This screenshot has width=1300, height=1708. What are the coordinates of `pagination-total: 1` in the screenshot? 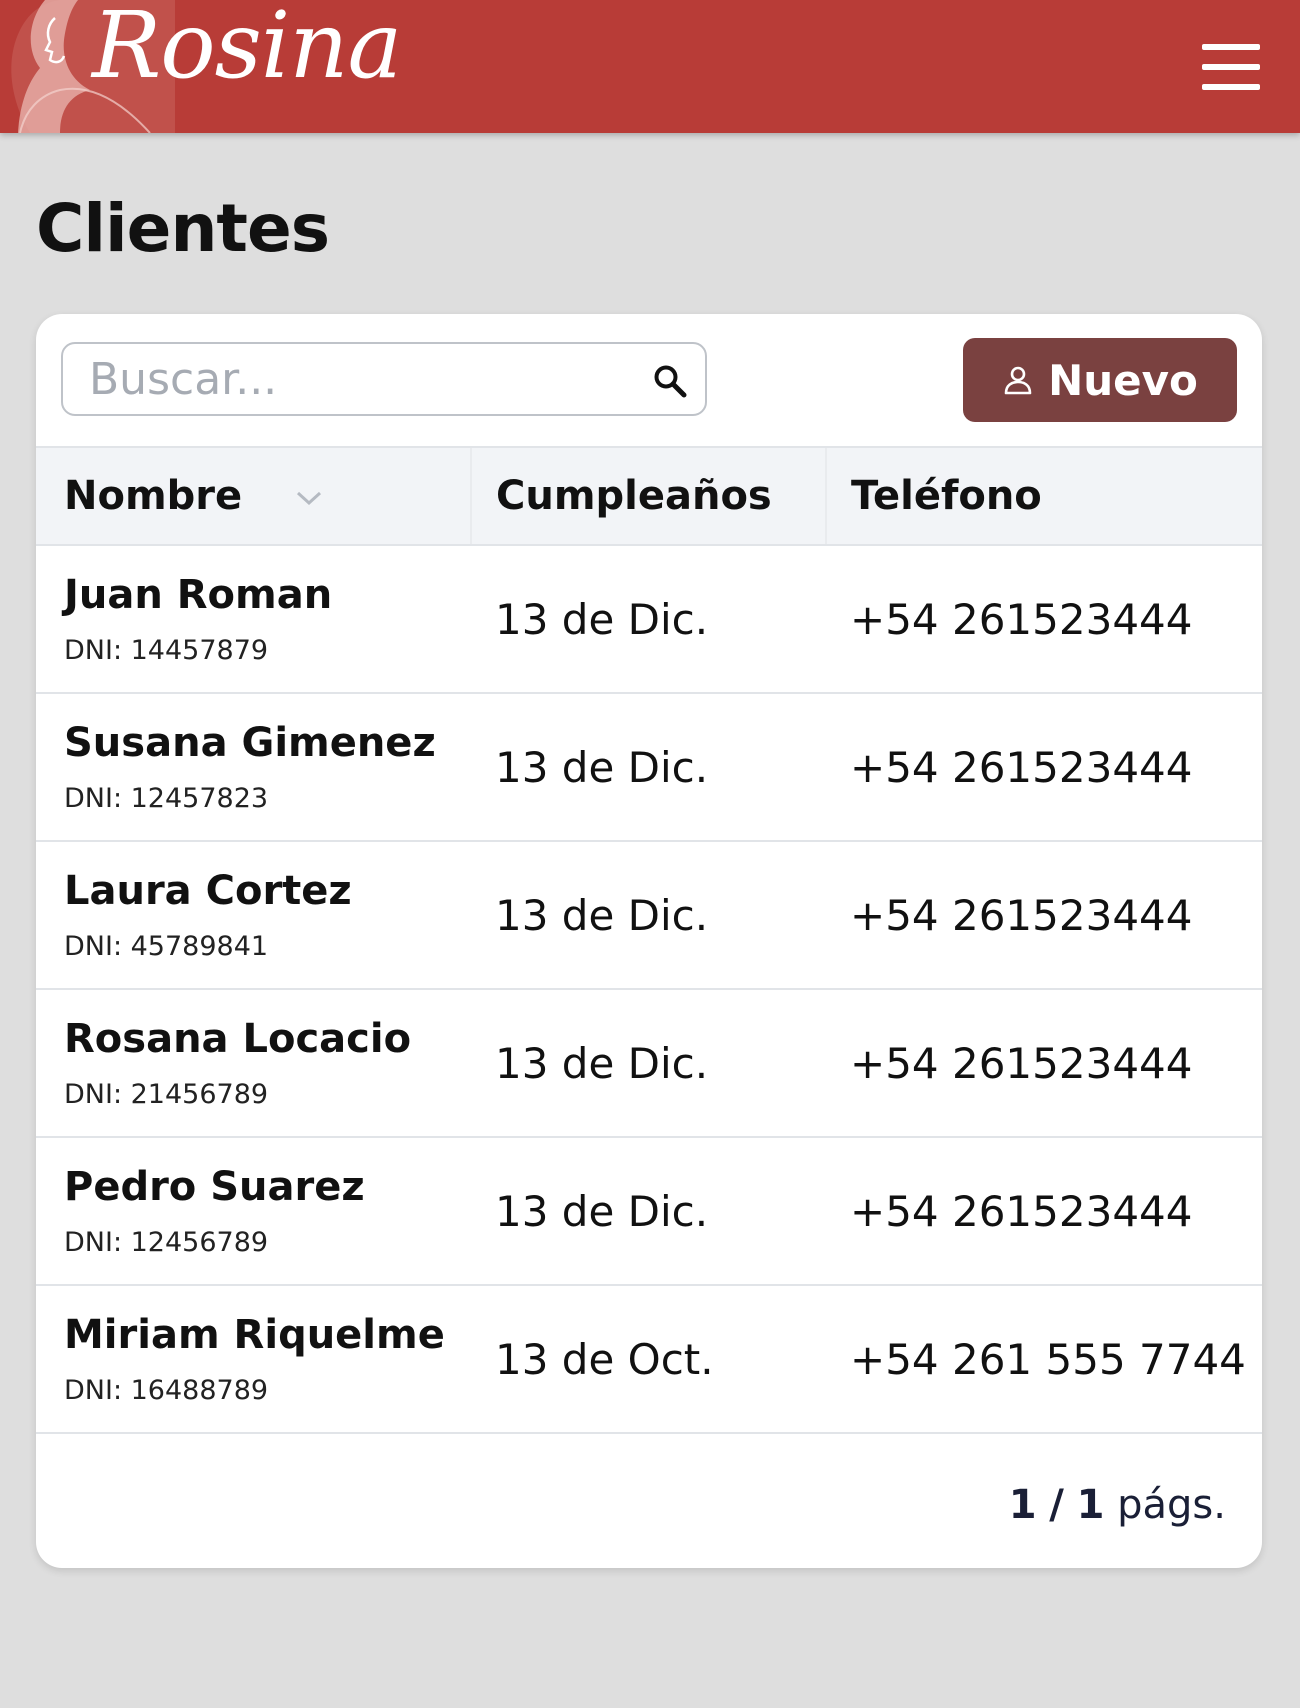 It's located at (1090, 1505).